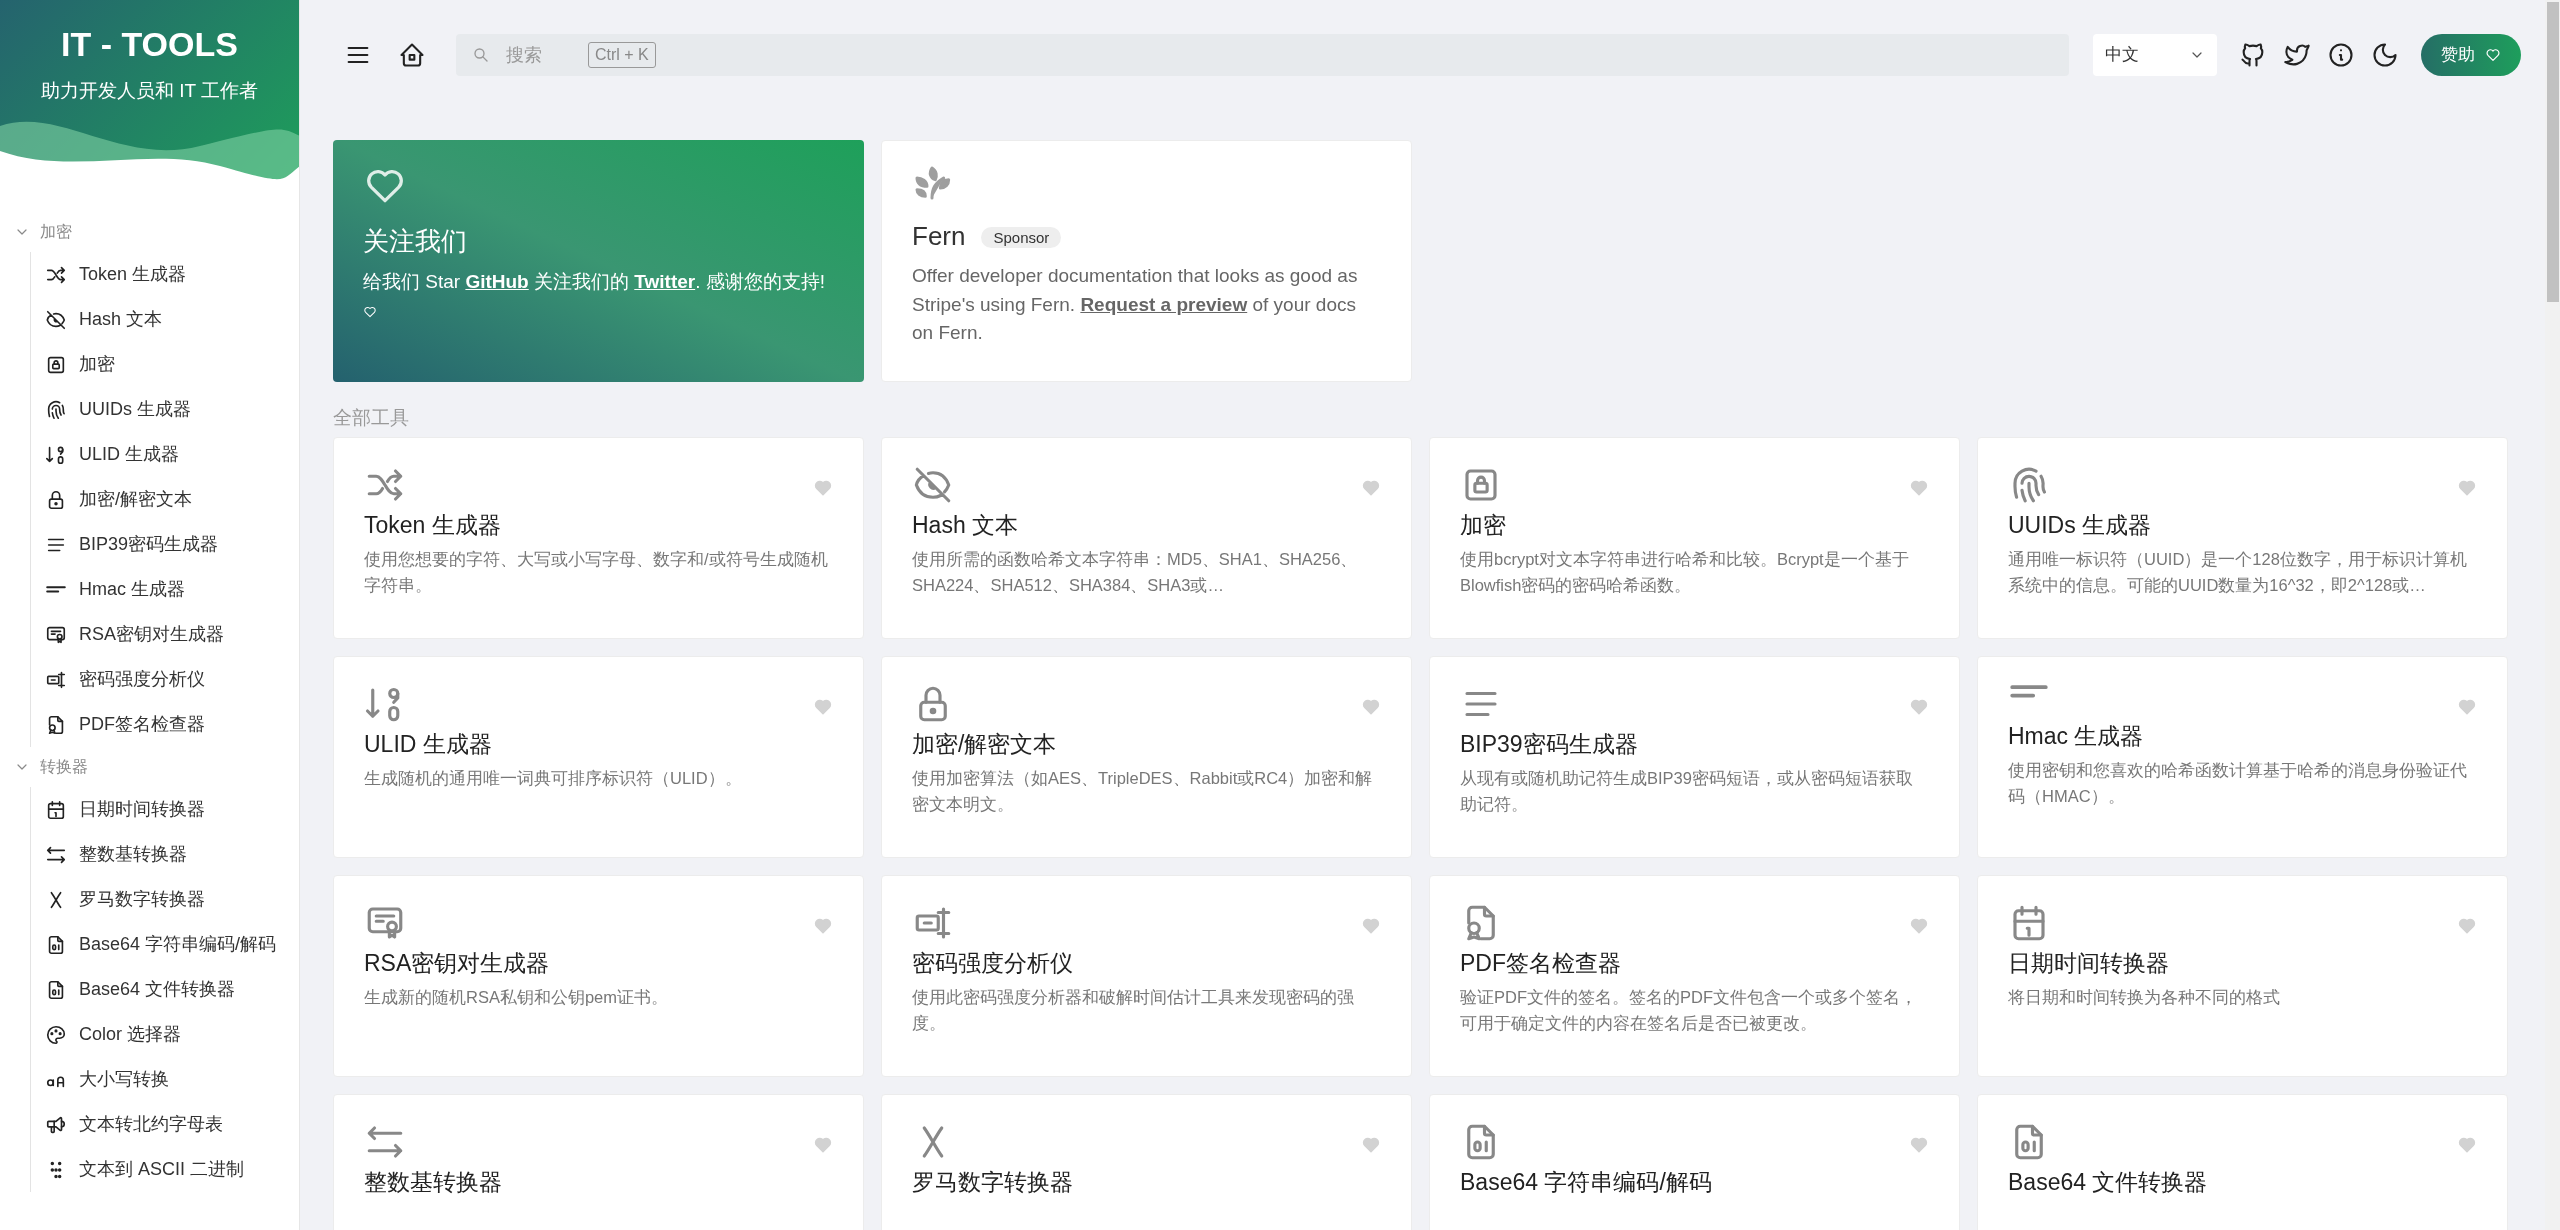 The height and width of the screenshot is (1230, 2560). What do you see at coordinates (966, 525) in the screenshot?
I see `tool-title: Hash 文本` at bounding box center [966, 525].